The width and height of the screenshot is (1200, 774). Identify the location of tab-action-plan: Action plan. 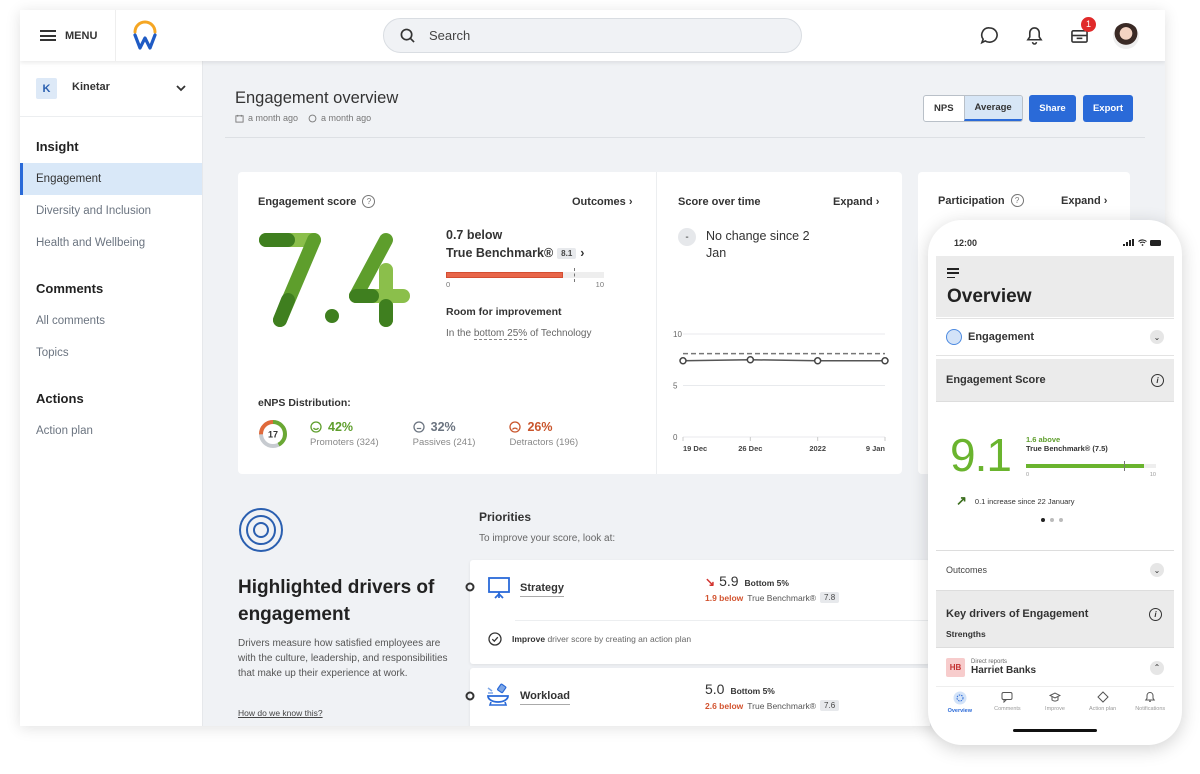
(1103, 704).